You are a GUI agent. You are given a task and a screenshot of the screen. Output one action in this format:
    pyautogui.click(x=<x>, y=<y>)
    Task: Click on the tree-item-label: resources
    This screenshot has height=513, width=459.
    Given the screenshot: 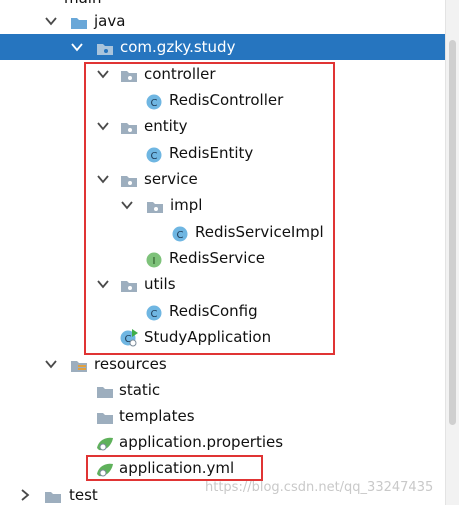 What is the action you would take?
    pyautogui.click(x=130, y=364)
    